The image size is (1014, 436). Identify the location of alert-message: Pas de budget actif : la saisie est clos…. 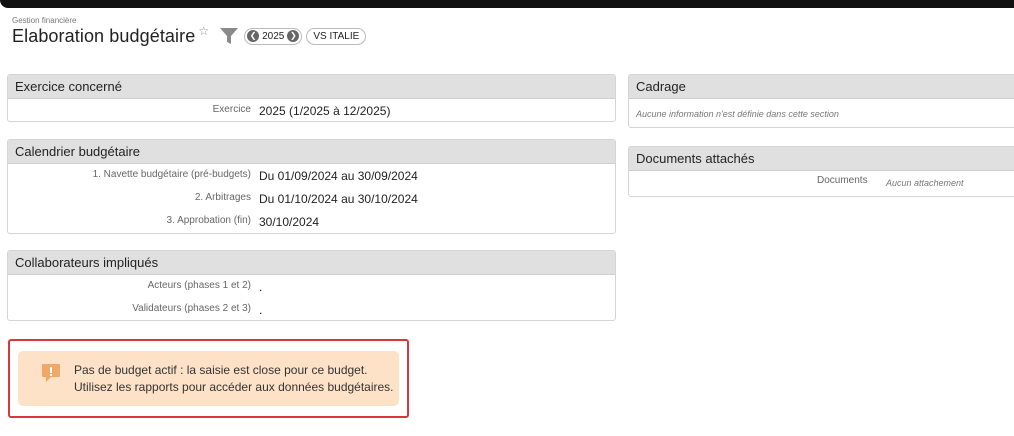
(208, 378).